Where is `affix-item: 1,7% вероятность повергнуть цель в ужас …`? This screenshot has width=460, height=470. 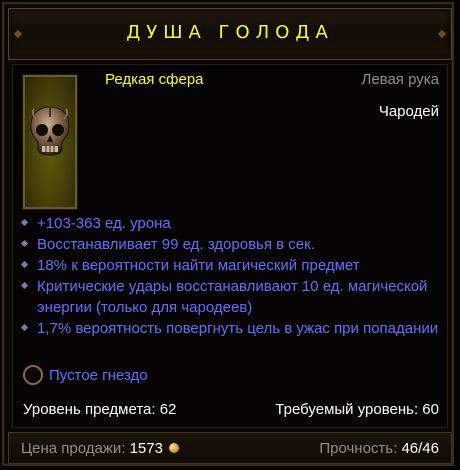
affix-item: 1,7% вероятность повергнуть цель в ужас … is located at coordinates (229, 328).